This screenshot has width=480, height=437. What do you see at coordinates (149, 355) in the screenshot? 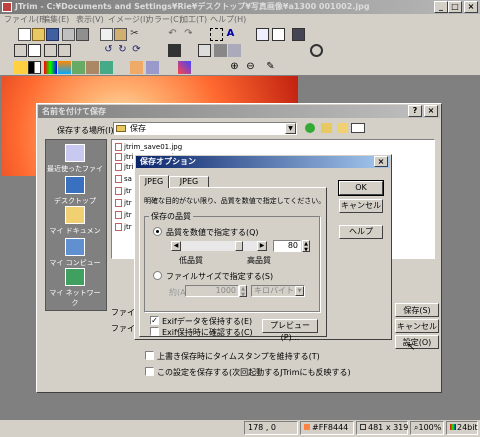
I see `timestamp-checkbox` at bounding box center [149, 355].